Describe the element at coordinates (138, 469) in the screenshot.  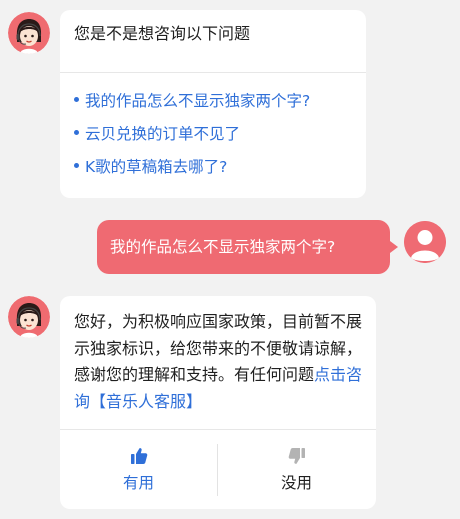
I see `useful-button: 有用` at that location.